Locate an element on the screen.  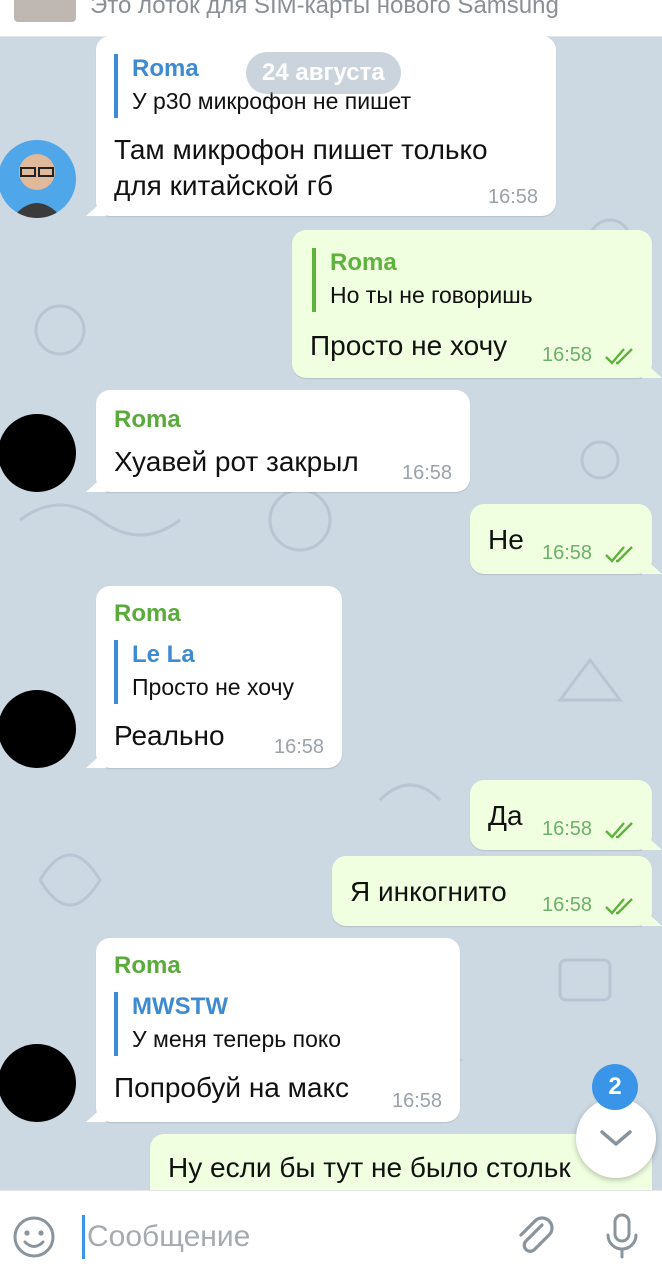
scroll-down-button is located at coordinates (616, 1138).